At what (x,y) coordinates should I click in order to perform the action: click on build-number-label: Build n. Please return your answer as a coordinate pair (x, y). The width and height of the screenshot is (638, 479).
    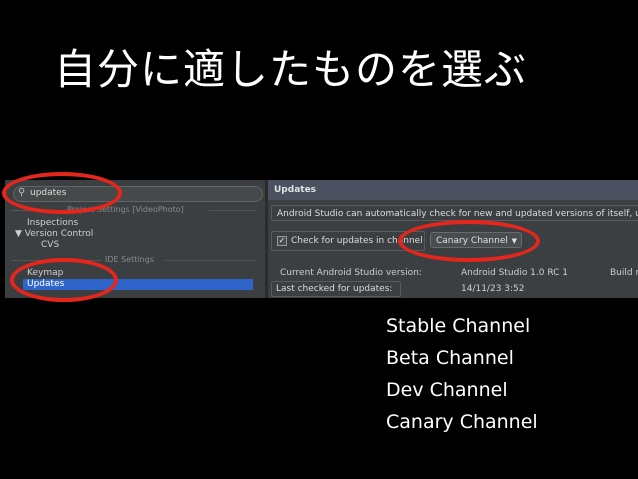
    Looking at the image, I should click on (624, 273).